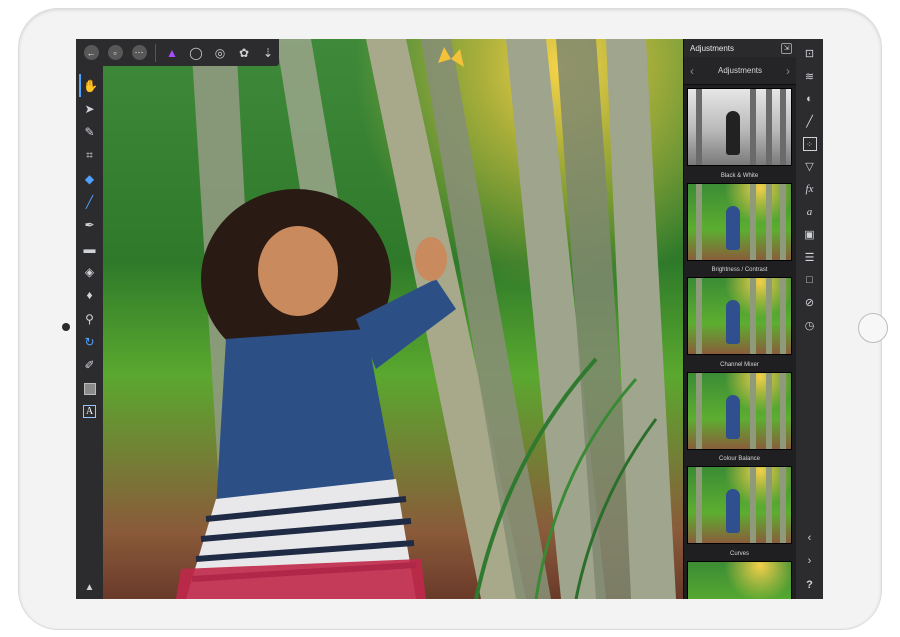 Image resolution: width=900 pixels, height=637 pixels. I want to click on more-icon: ⋯, so click(139, 52).